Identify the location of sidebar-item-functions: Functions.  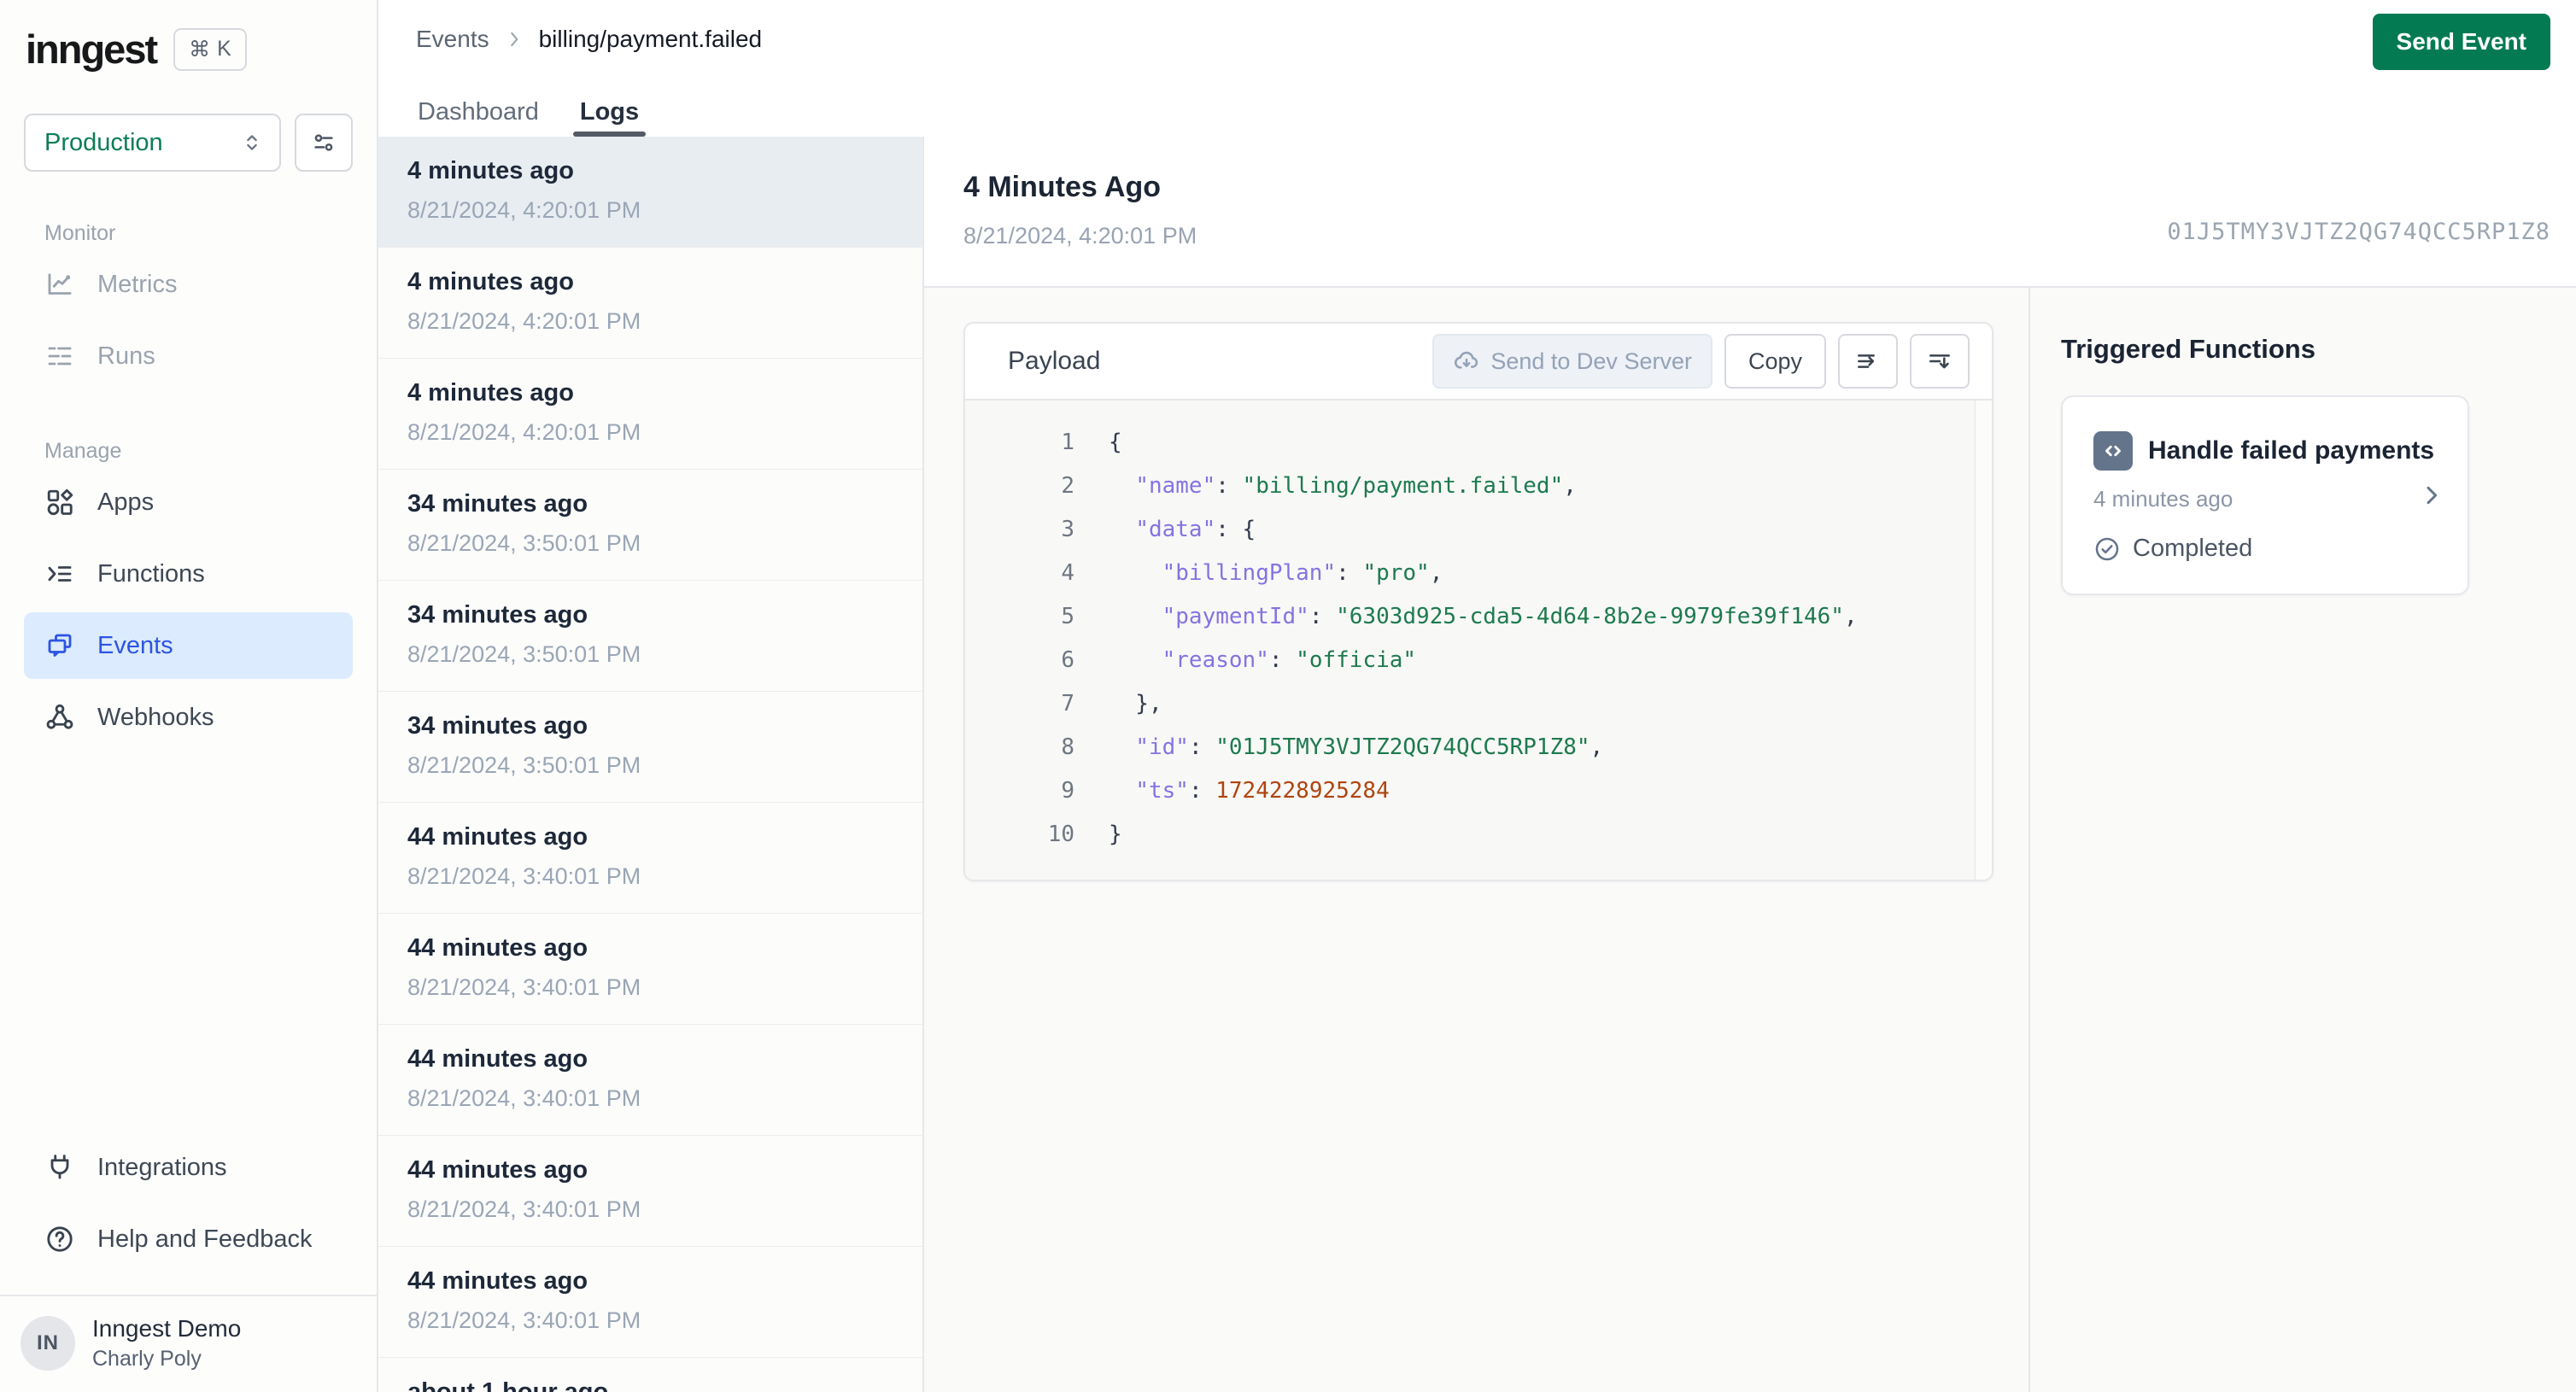
(188, 574).